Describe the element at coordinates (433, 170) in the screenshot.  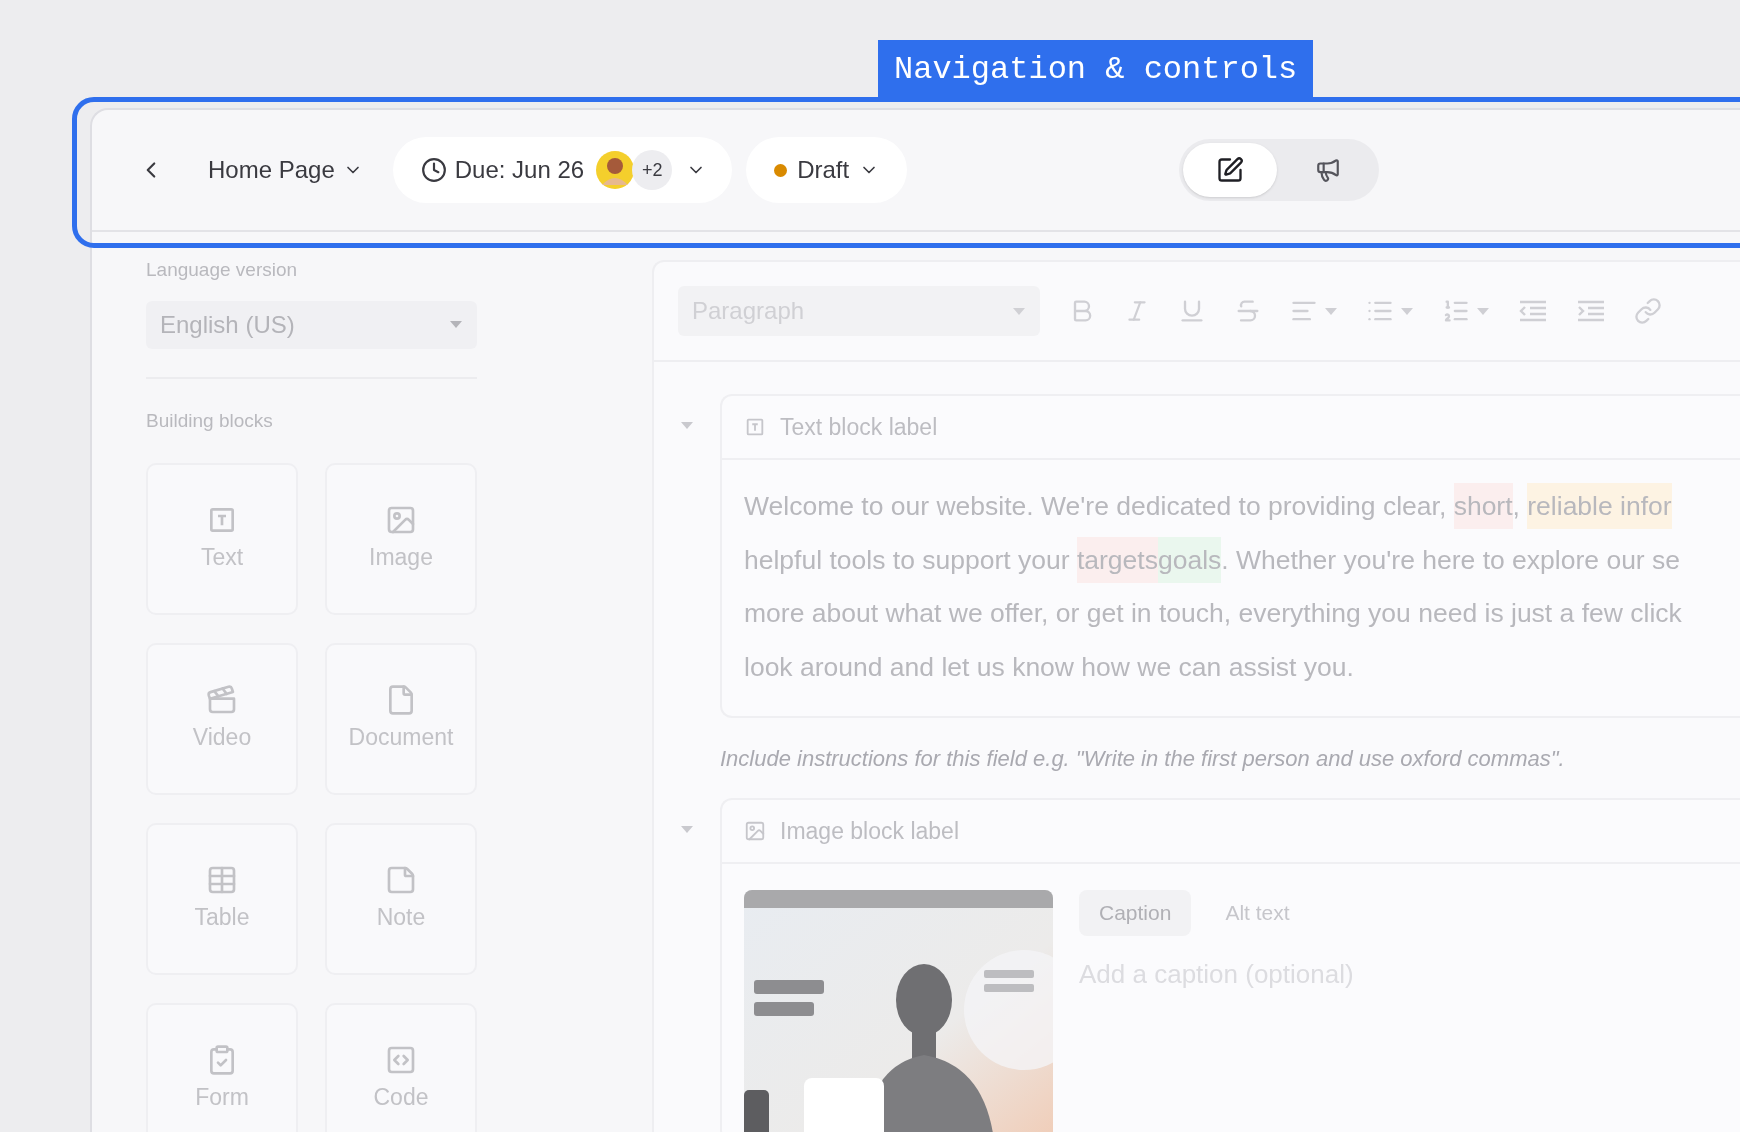
I see `clock-icon` at that location.